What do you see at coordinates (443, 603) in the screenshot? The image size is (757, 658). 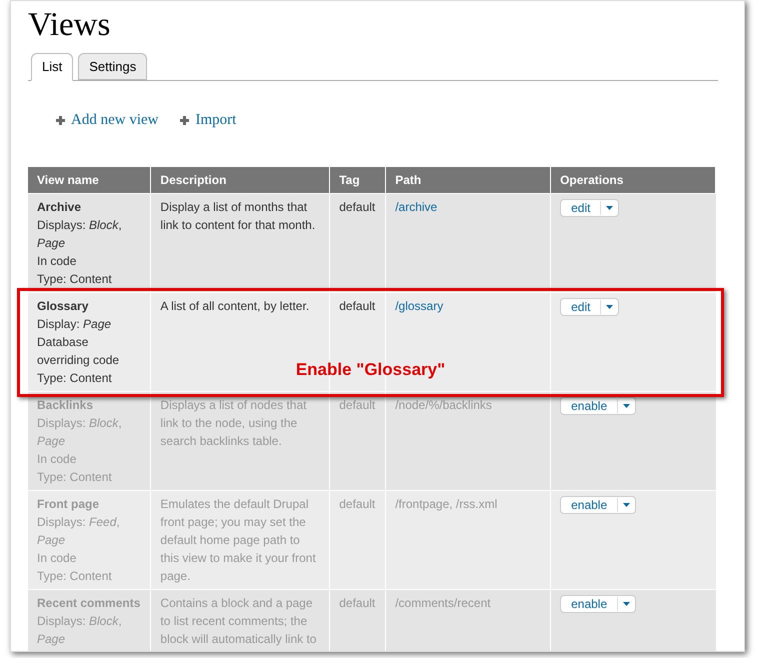 I see `view-path: /comments/recent` at bounding box center [443, 603].